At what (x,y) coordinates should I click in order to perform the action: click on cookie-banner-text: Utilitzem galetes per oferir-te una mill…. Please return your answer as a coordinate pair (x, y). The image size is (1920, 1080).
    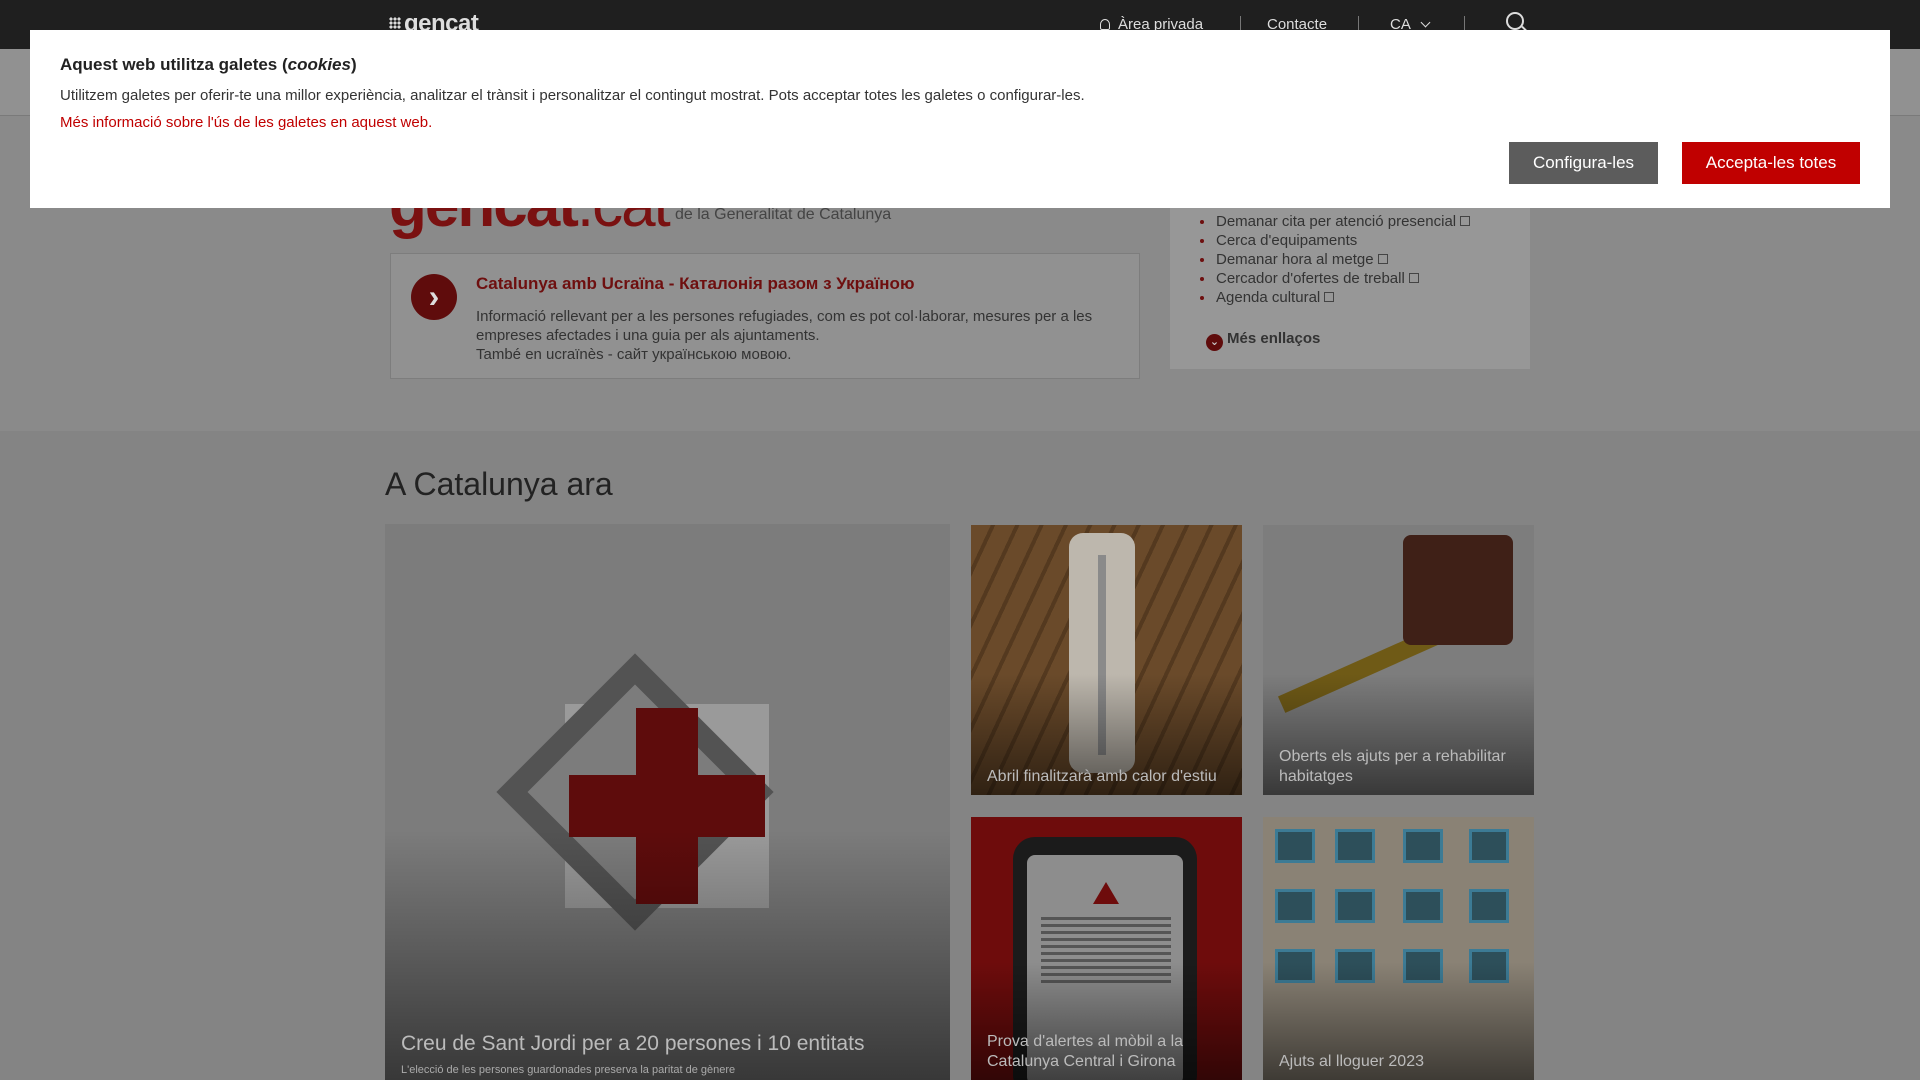
    Looking at the image, I should click on (572, 95).